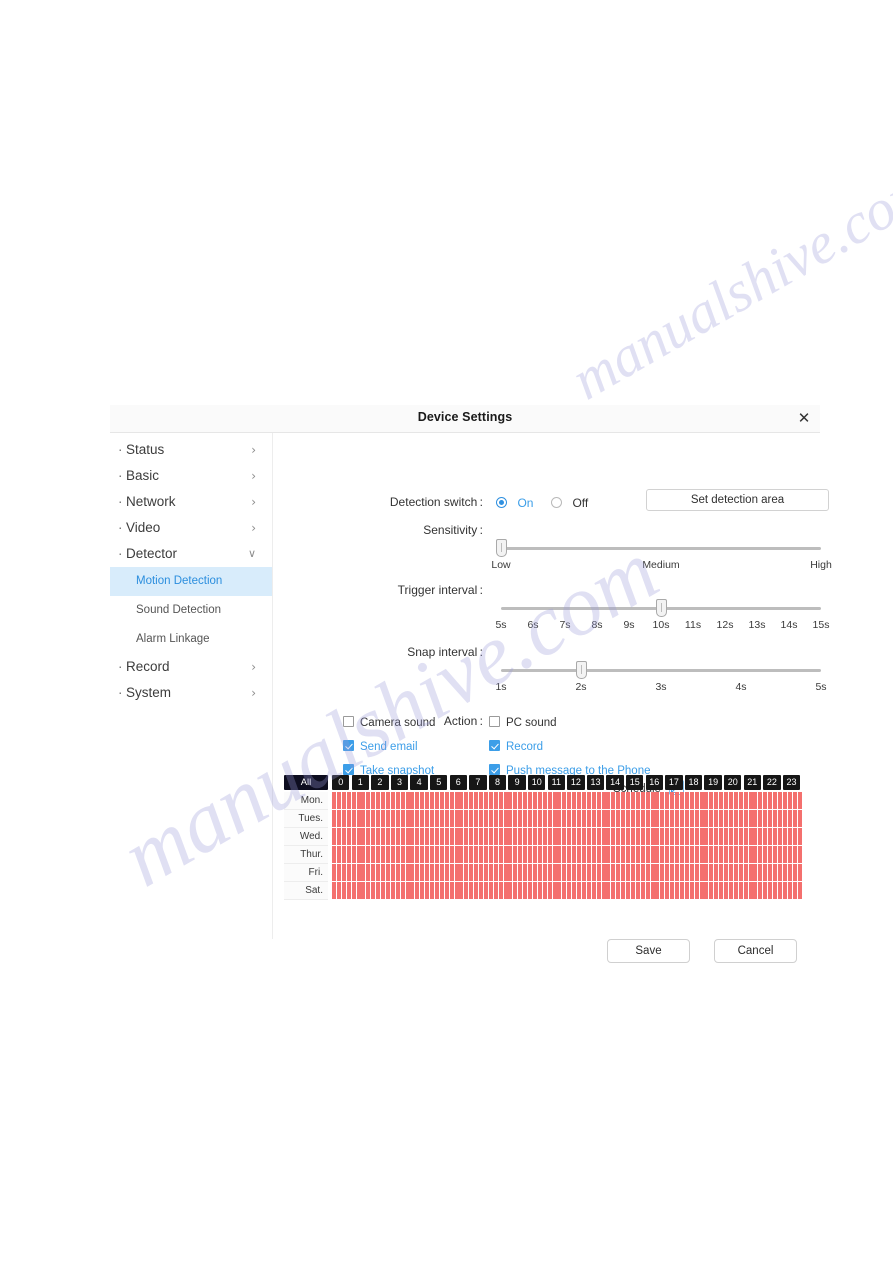 The width and height of the screenshot is (893, 1263). I want to click on sidebar-subitem-sound-detection: Sound Detection, so click(191, 610).